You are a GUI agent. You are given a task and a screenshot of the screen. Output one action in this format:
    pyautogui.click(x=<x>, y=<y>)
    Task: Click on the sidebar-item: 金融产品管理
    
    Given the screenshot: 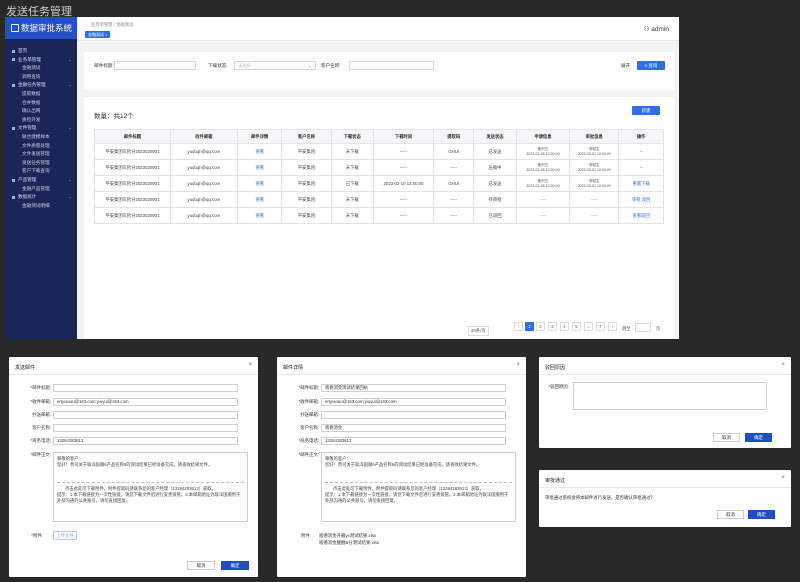 What is the action you would take?
    pyautogui.click(x=41, y=189)
    